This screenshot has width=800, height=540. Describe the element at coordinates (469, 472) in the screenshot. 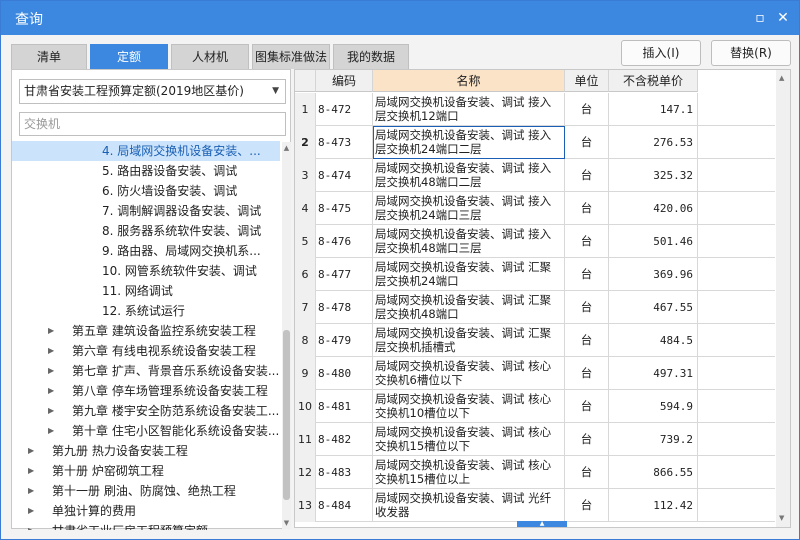

I see `name-cell: 局域网交换机设备安装、调试 核心交换机15槽位以上` at that location.